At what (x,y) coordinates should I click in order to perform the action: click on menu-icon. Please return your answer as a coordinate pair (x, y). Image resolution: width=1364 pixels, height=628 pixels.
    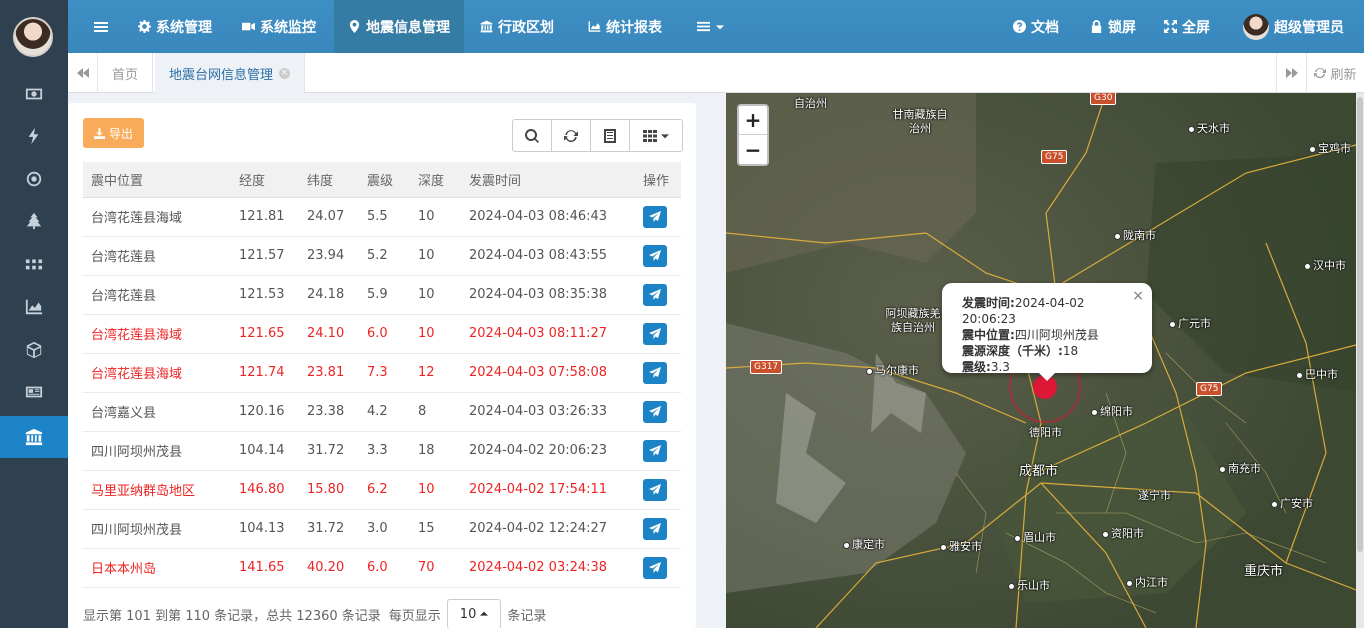
    Looking at the image, I should click on (101, 26).